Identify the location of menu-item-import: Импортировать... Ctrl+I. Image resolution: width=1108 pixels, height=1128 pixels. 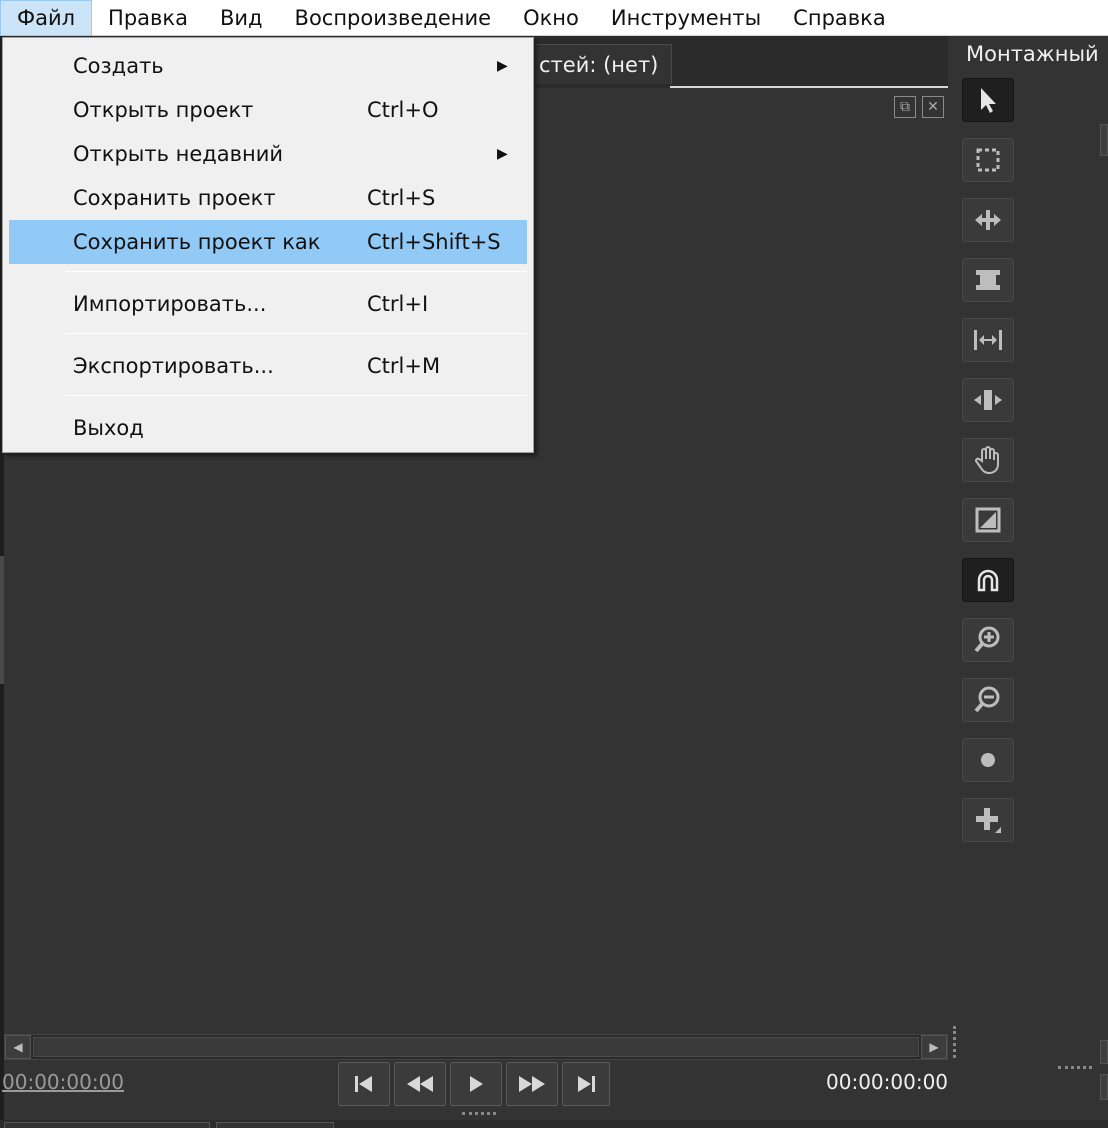
(268, 304).